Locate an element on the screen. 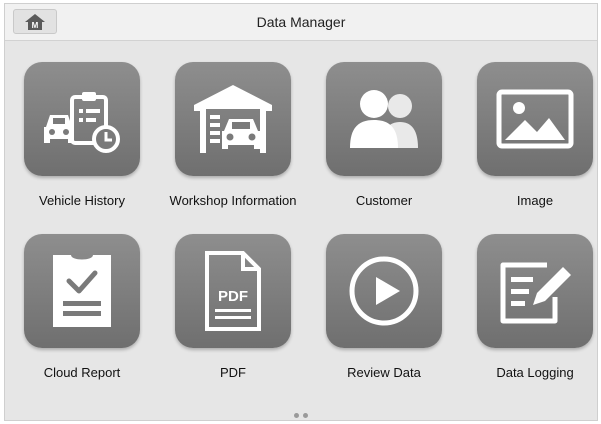  tile-label: PDF is located at coordinates (233, 372).